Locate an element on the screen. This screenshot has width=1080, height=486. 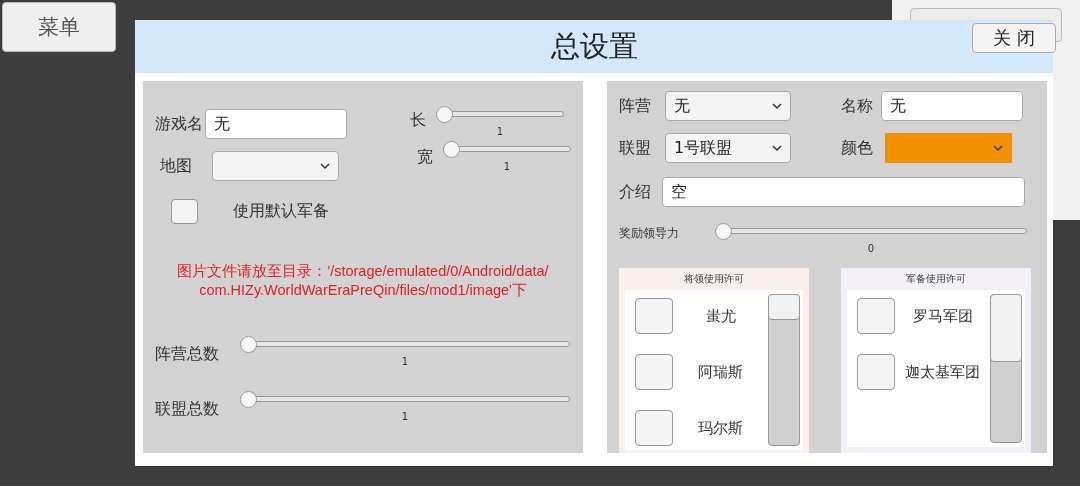
dropdown: 1号联盟 is located at coordinates (728, 148).